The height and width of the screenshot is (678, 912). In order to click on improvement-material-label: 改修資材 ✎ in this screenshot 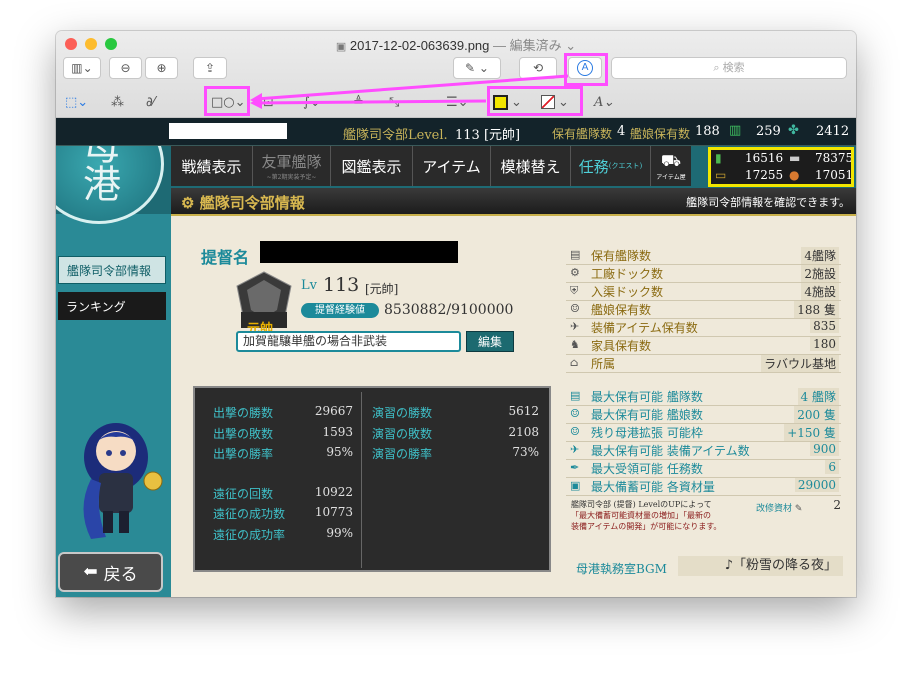, I will do `click(779, 509)`.